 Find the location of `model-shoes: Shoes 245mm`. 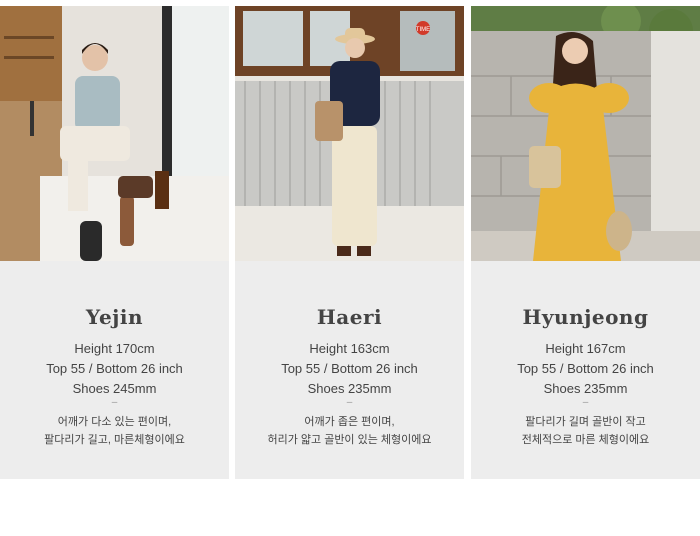

model-shoes: Shoes 245mm is located at coordinates (114, 388).